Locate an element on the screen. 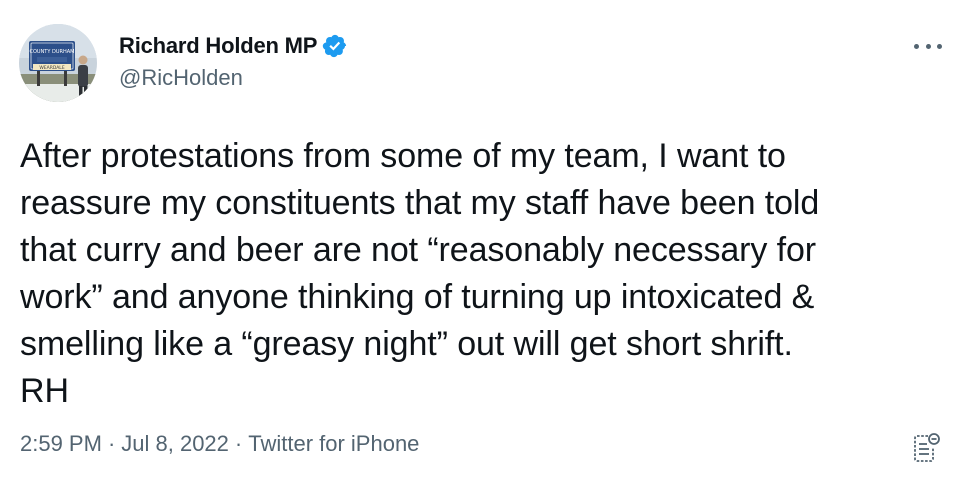 Image resolution: width=964 pixels, height=486 pixels. tweet-date: Jul 8, 2022 is located at coordinates (175, 444).